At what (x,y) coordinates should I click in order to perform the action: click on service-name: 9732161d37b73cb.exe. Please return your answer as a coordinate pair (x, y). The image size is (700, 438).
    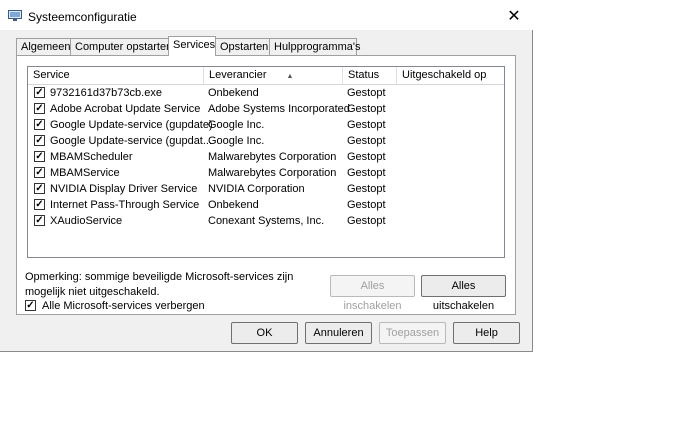
    Looking at the image, I should click on (106, 93).